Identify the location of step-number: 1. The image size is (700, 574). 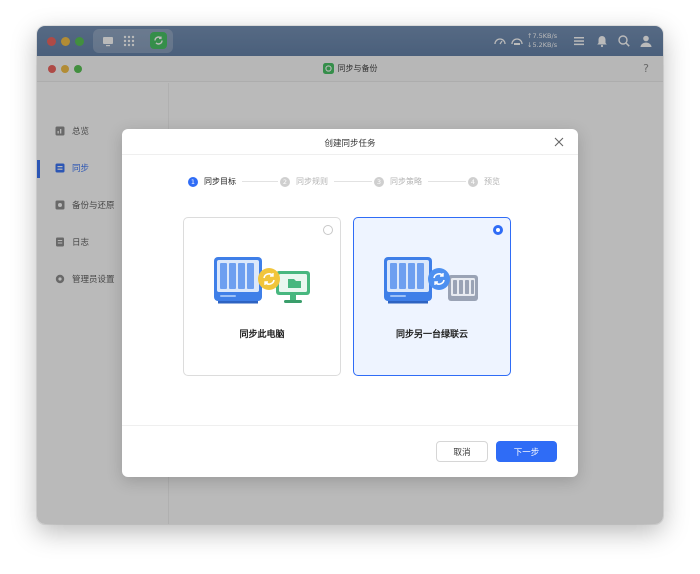
(193, 181).